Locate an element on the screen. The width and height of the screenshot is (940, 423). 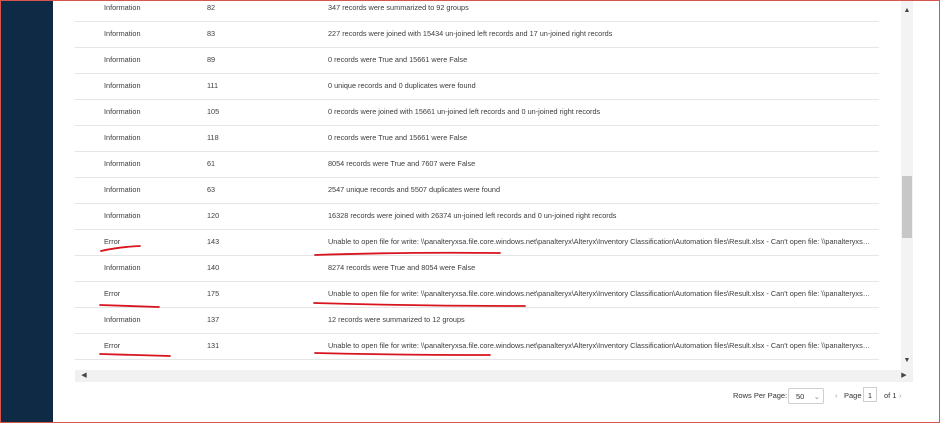
message-cell: 347 records were summarized to 92 groups is located at coordinates (398, 7).